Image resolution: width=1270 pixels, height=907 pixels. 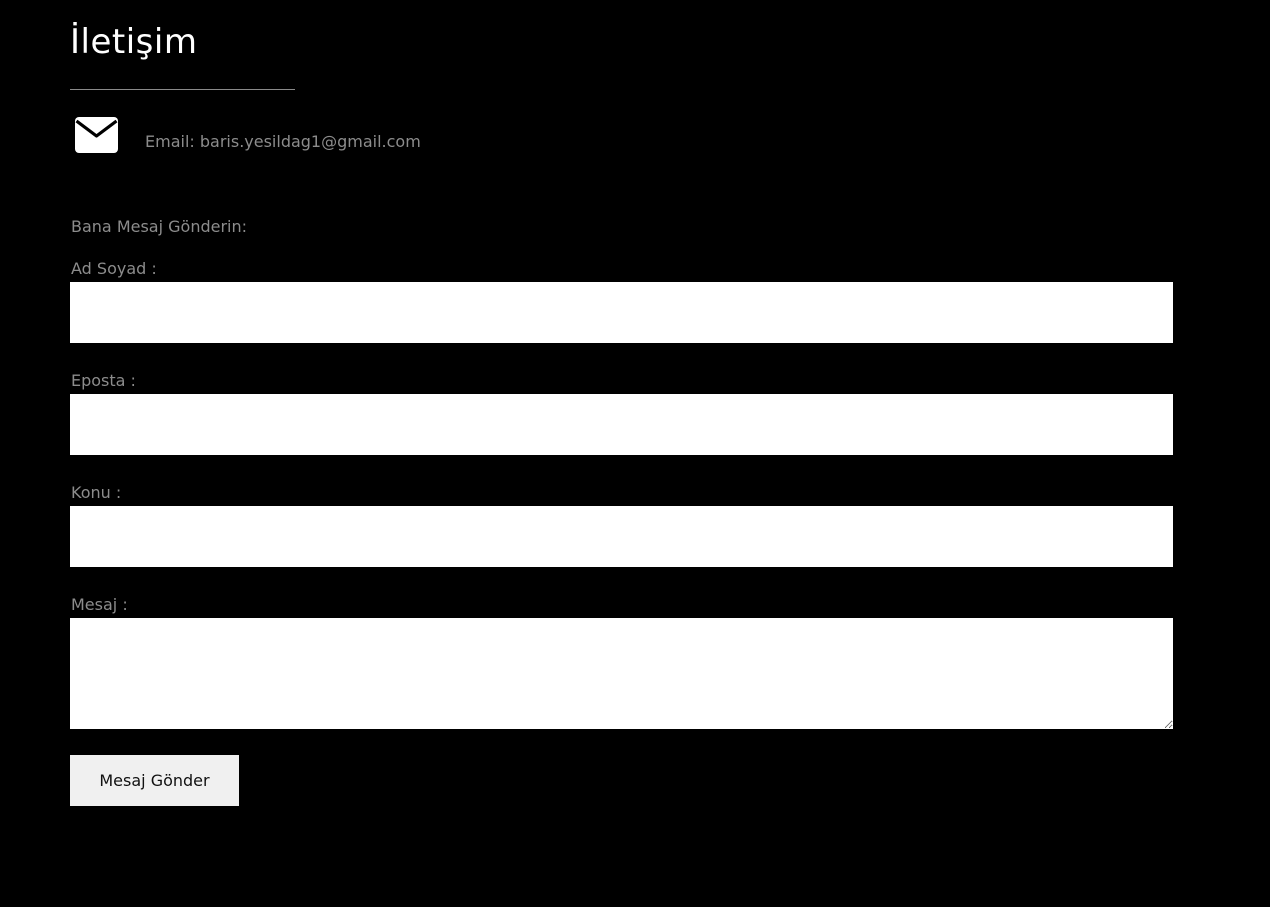 What do you see at coordinates (182, 89) in the screenshot?
I see `title-divider` at bounding box center [182, 89].